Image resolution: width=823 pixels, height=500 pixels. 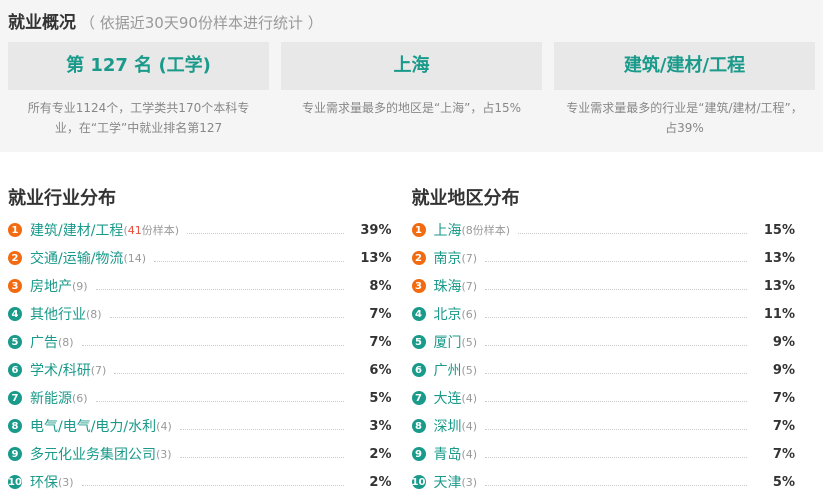 What do you see at coordinates (200, 370) in the screenshot?
I see `industry-row: 6 学术/科研 (7) 6%` at bounding box center [200, 370].